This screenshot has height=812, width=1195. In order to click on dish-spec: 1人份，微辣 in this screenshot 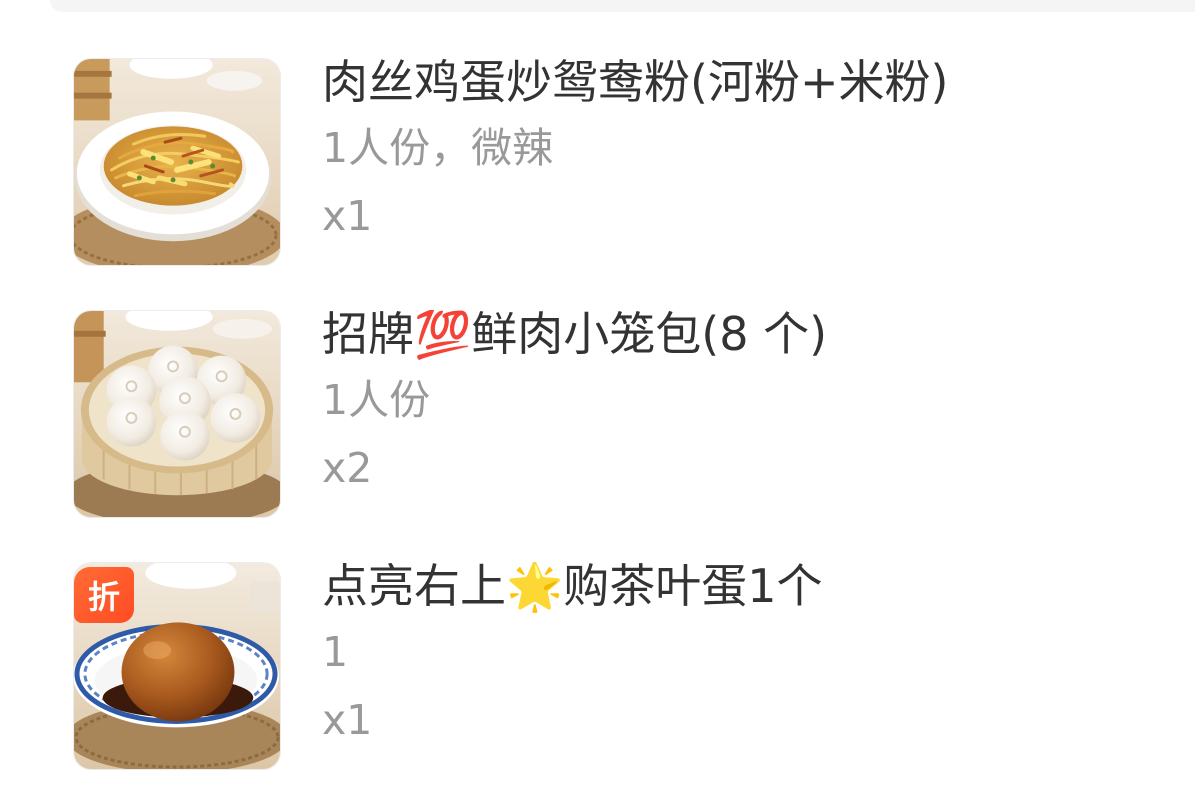, I will do `click(438, 148)`.